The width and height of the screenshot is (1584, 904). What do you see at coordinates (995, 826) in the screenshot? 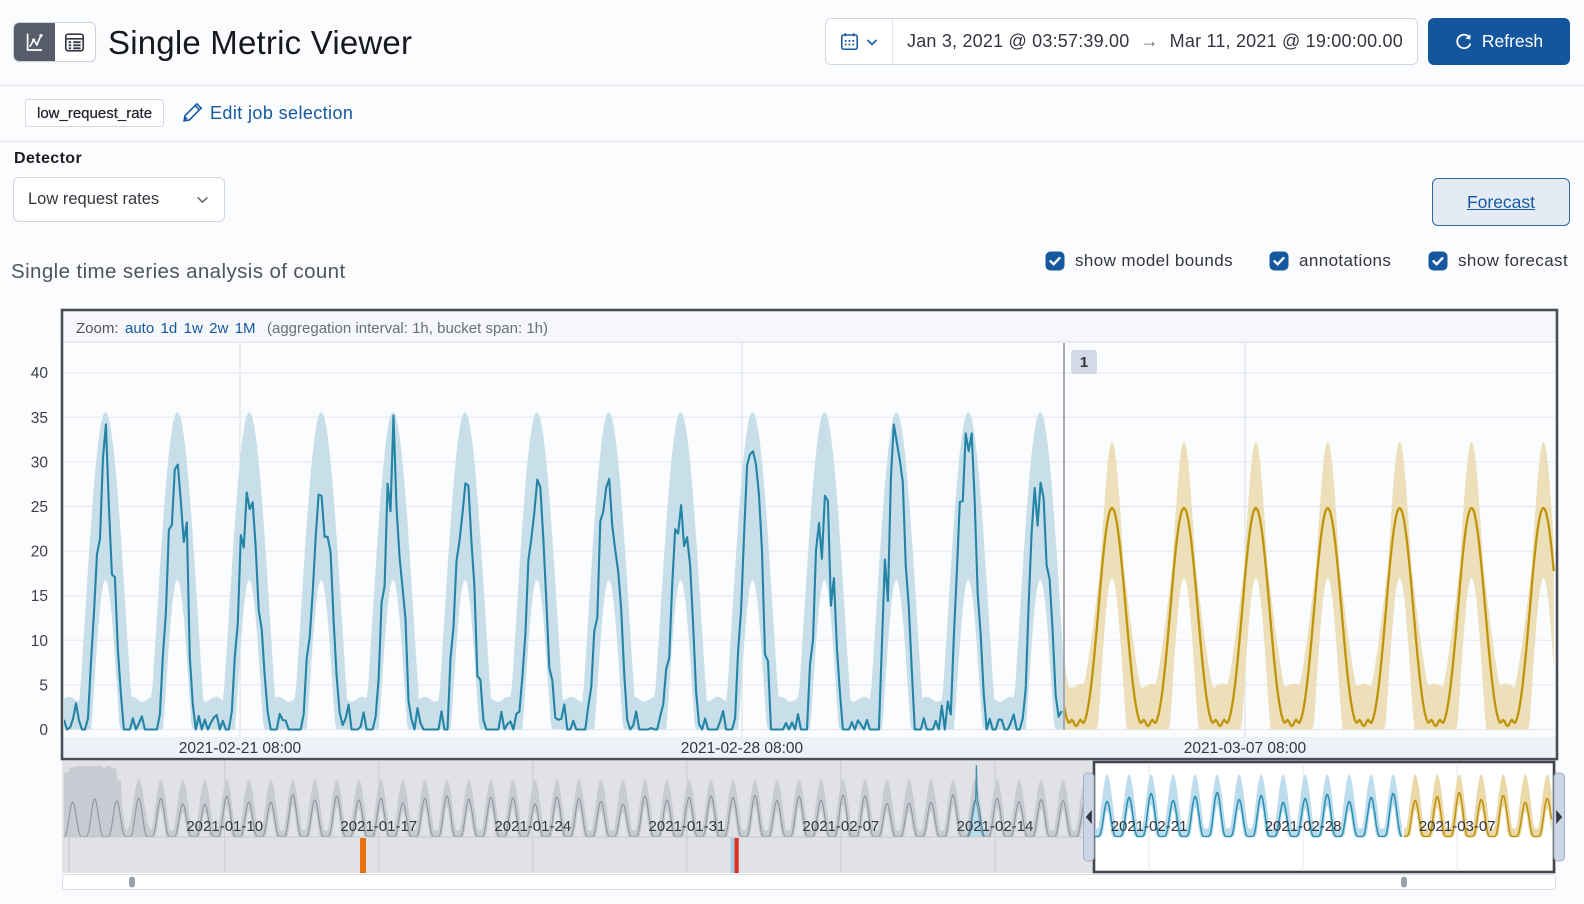
I see `svg-text: 2021-02-14` at bounding box center [995, 826].